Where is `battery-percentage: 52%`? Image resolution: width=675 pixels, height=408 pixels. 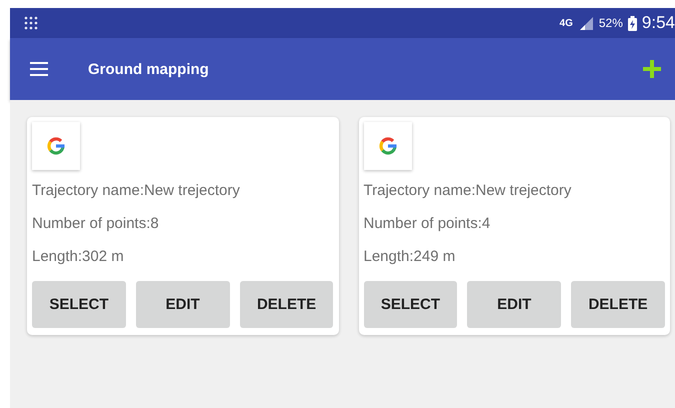
battery-percentage: 52% is located at coordinates (610, 23).